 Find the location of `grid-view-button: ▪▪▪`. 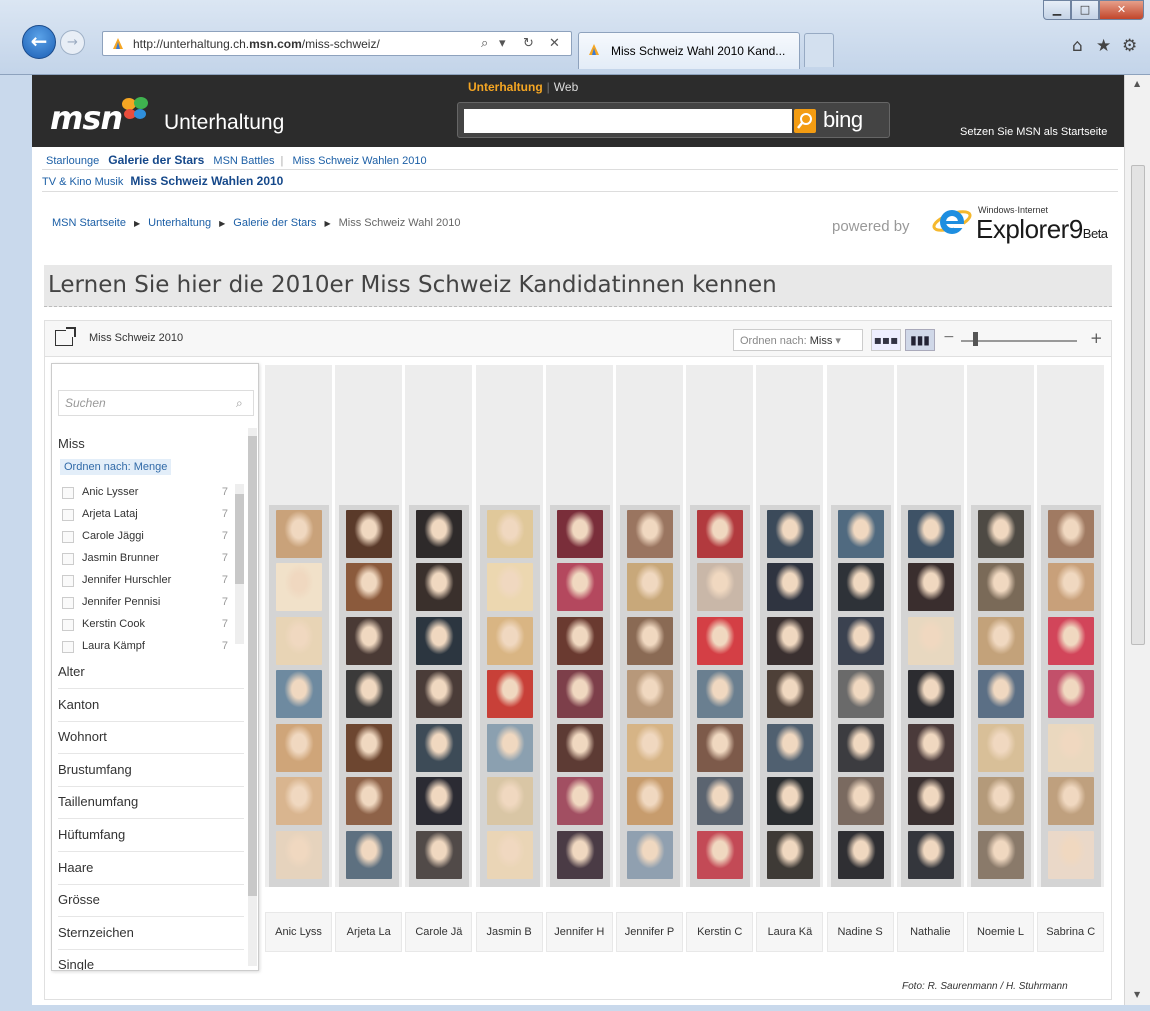

grid-view-button: ▪▪▪ is located at coordinates (886, 340).